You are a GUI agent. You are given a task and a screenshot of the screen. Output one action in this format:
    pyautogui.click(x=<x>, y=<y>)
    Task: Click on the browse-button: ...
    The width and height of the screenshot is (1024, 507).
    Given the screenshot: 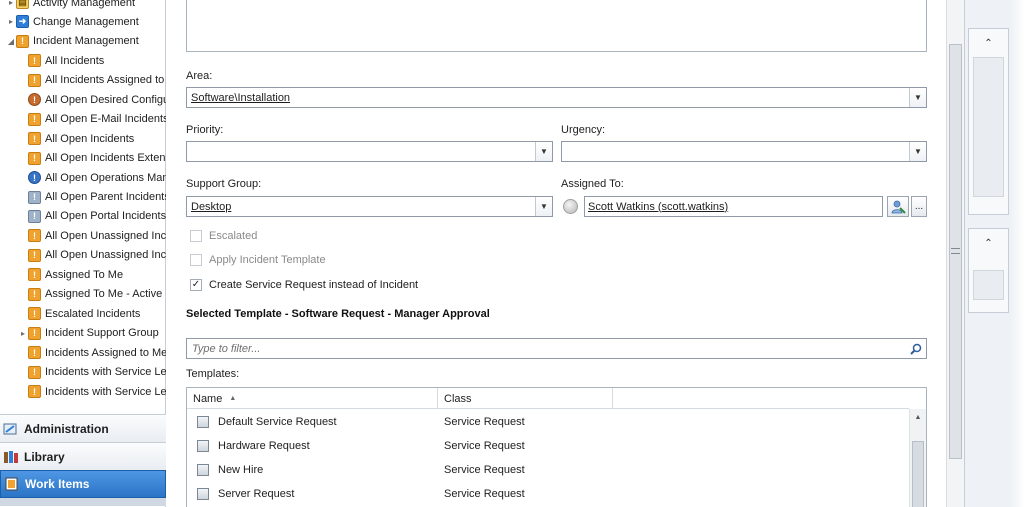 What is the action you would take?
    pyautogui.click(x=919, y=206)
    